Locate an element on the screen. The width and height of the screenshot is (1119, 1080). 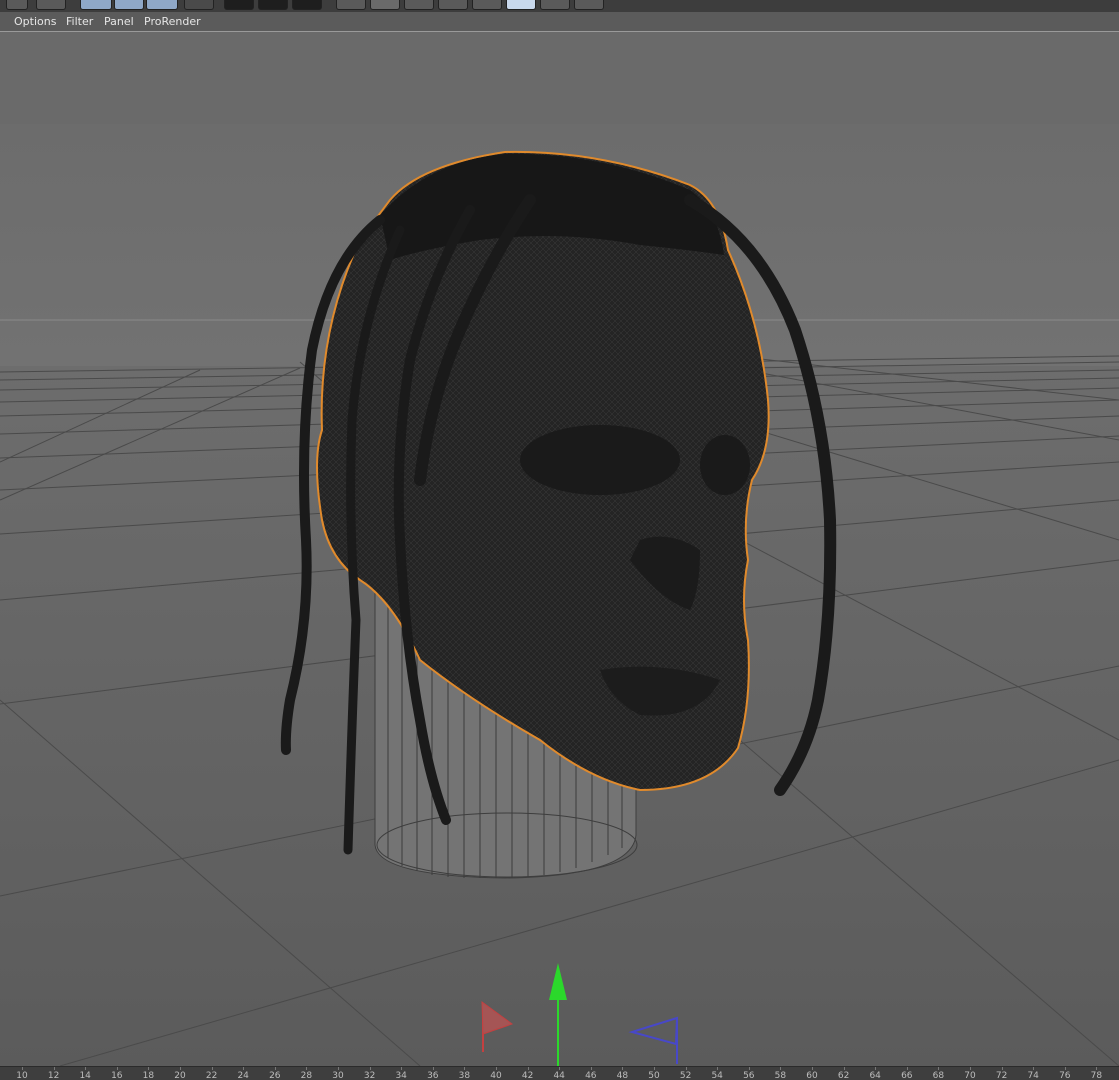
timeline-tick-label: 72 is located at coordinates (1001, 1075).